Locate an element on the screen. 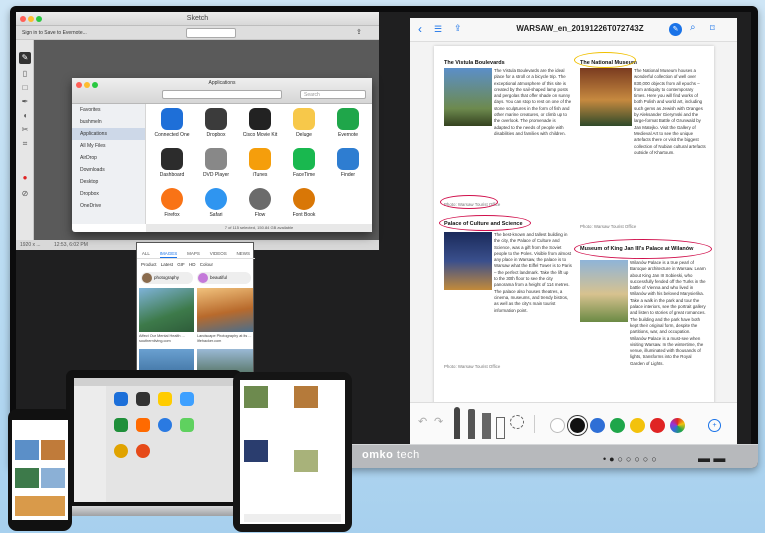  app-label: Deluge is located at coordinates (304, 135).